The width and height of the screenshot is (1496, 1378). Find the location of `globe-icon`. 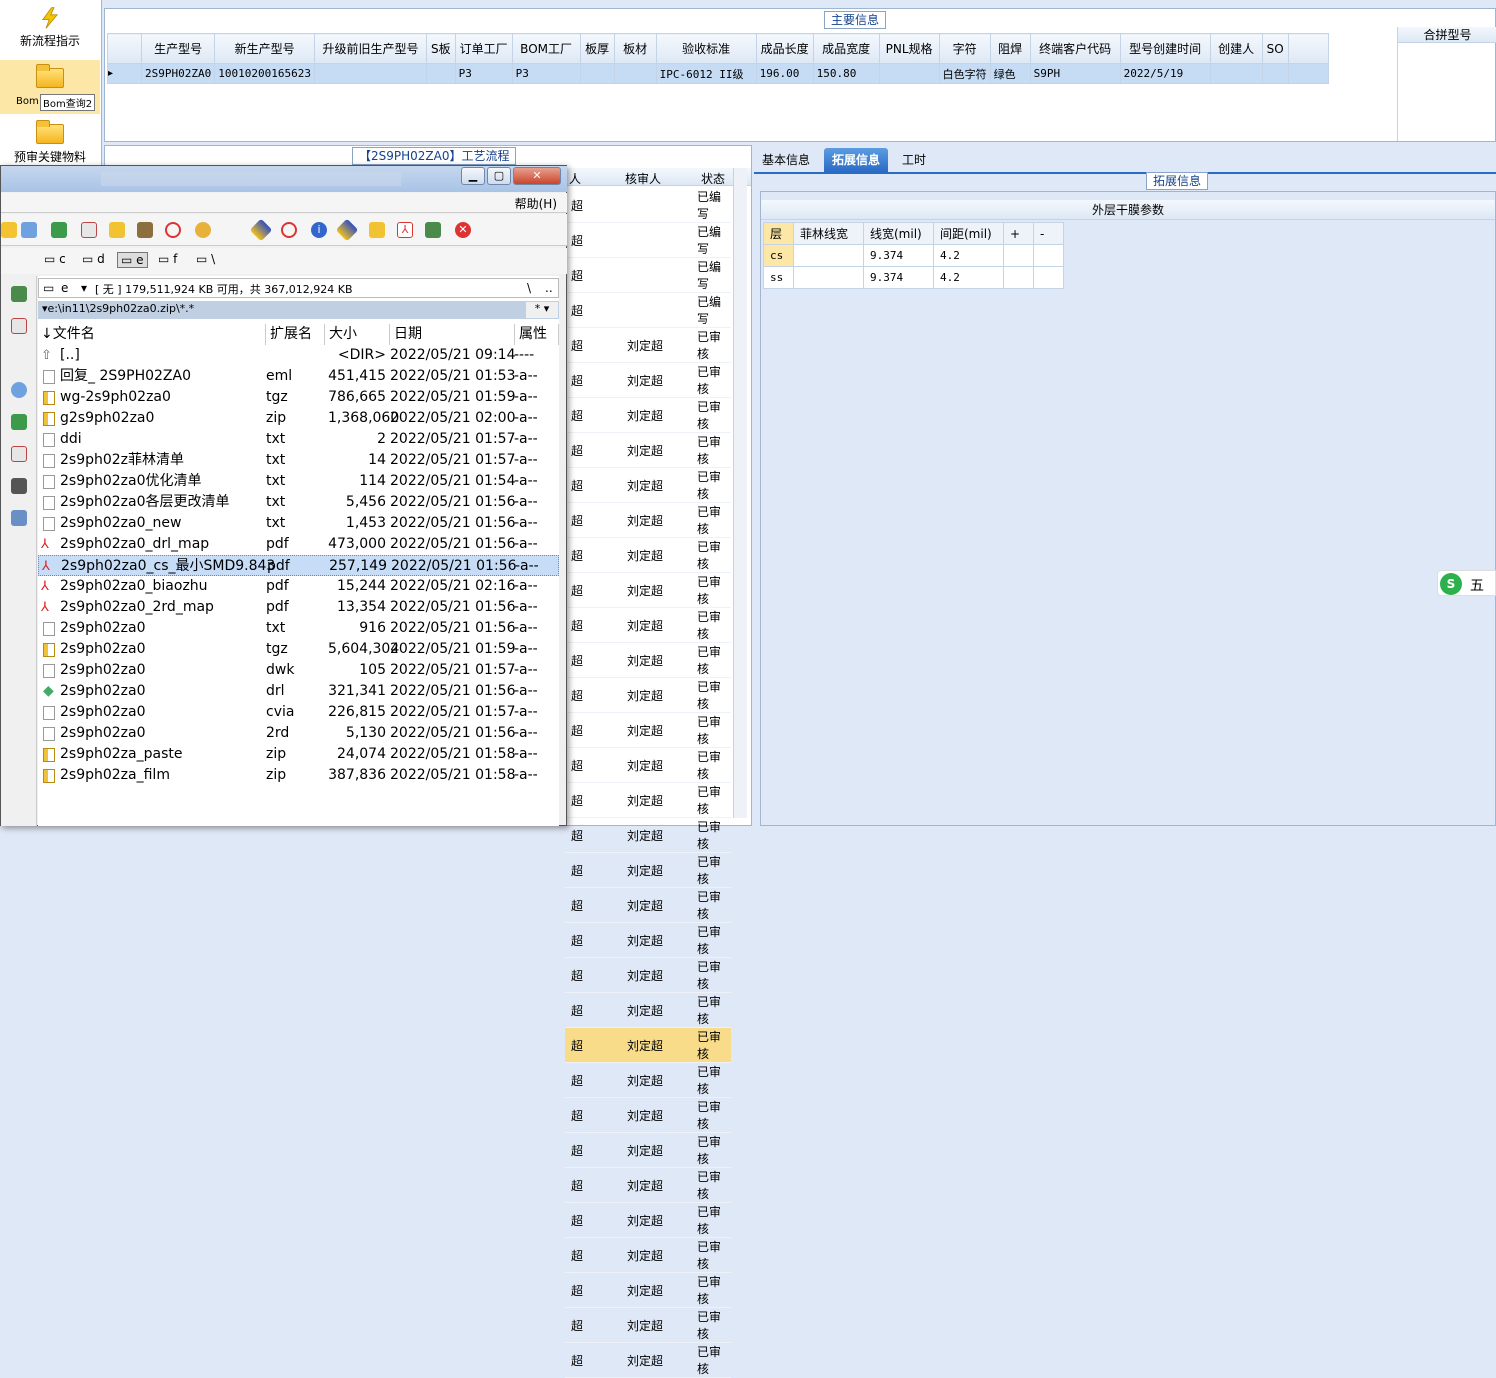

globe-icon is located at coordinates (19, 390).